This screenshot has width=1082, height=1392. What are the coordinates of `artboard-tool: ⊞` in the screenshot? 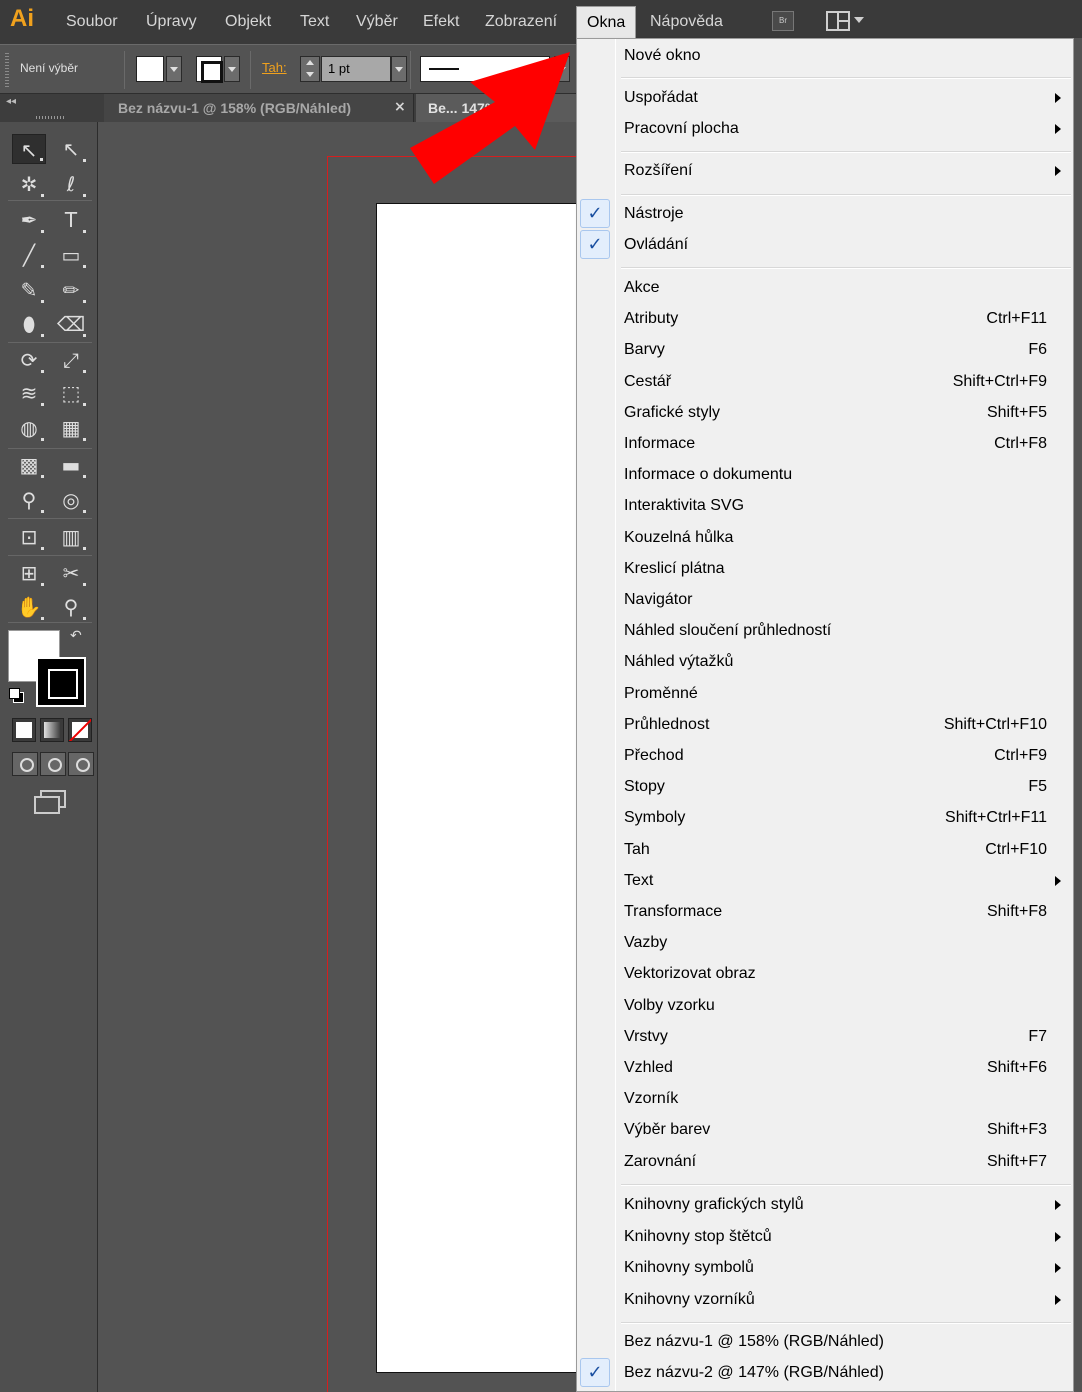 It's located at (29, 573).